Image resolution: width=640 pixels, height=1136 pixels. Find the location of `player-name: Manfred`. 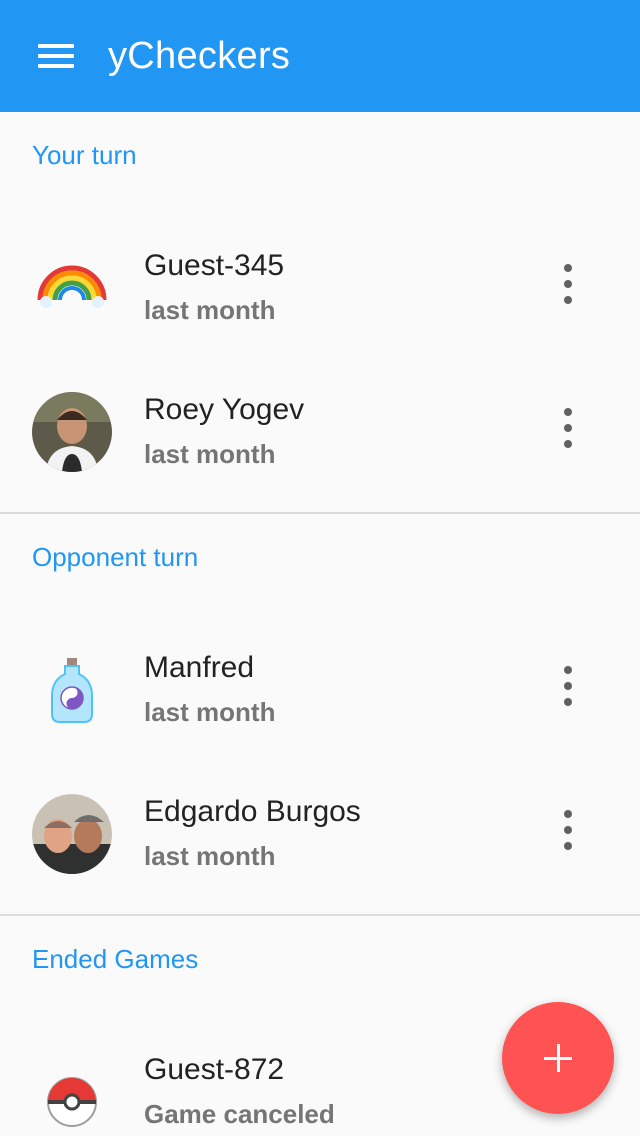

player-name: Manfred is located at coordinates (199, 667).